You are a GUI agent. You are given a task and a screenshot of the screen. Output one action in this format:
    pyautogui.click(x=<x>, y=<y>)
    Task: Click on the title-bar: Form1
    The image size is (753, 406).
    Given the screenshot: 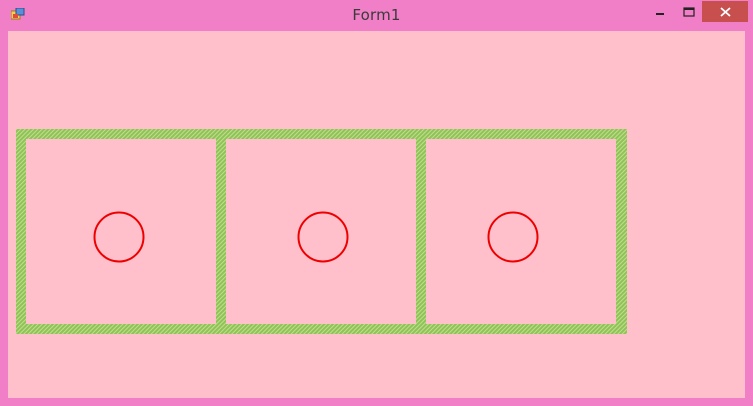 What is the action you would take?
    pyautogui.click(x=376, y=15)
    